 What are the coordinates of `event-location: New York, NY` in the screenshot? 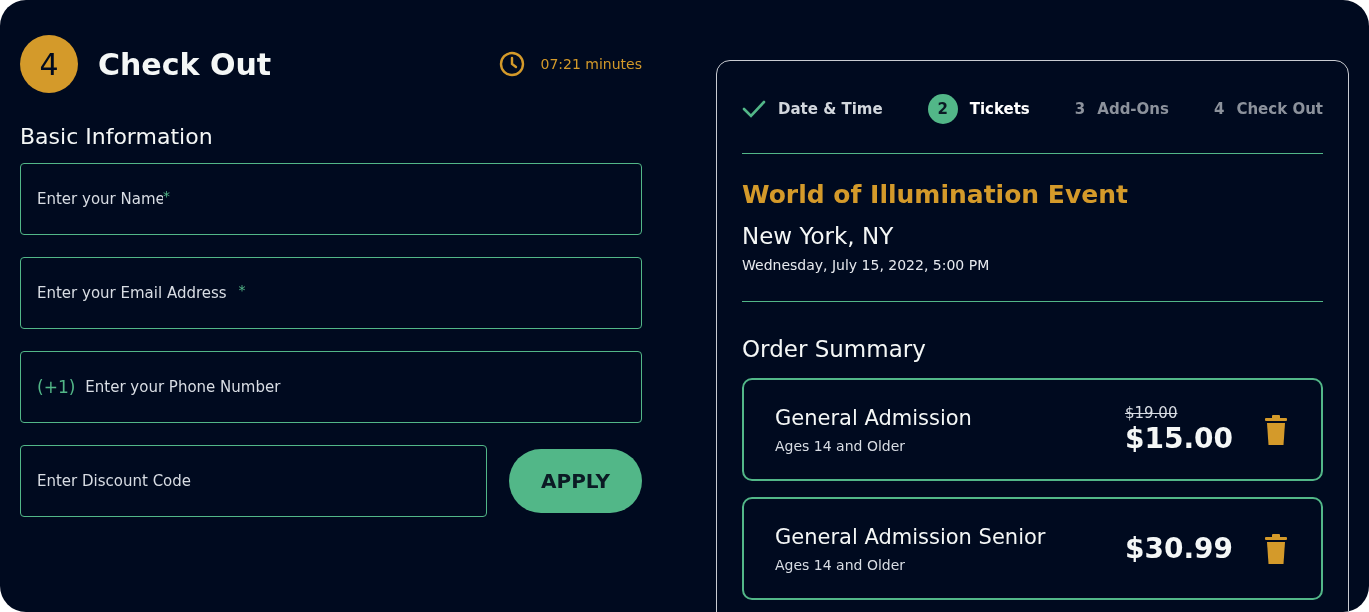 It's located at (818, 236).